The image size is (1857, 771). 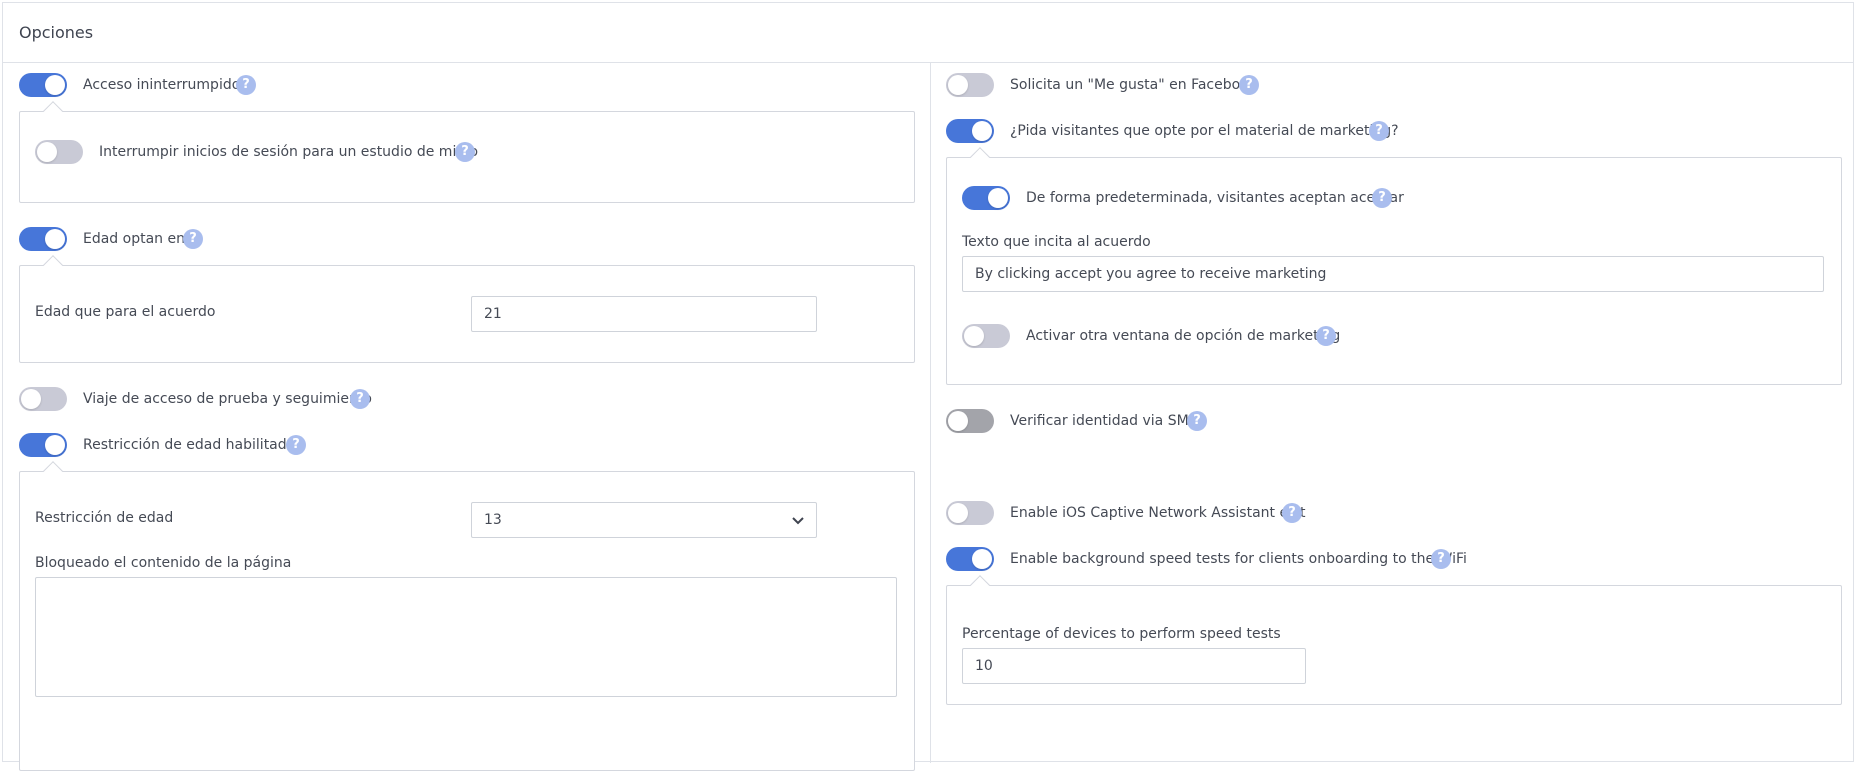 I want to click on age-agreement-input: 21, so click(x=644, y=314).